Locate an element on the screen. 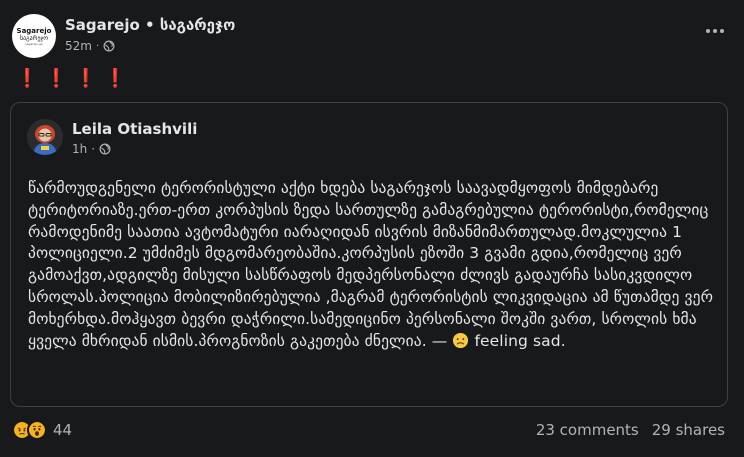 The height and width of the screenshot is (457, 744). post-message: ❗❗❗❗ is located at coordinates (75, 78).